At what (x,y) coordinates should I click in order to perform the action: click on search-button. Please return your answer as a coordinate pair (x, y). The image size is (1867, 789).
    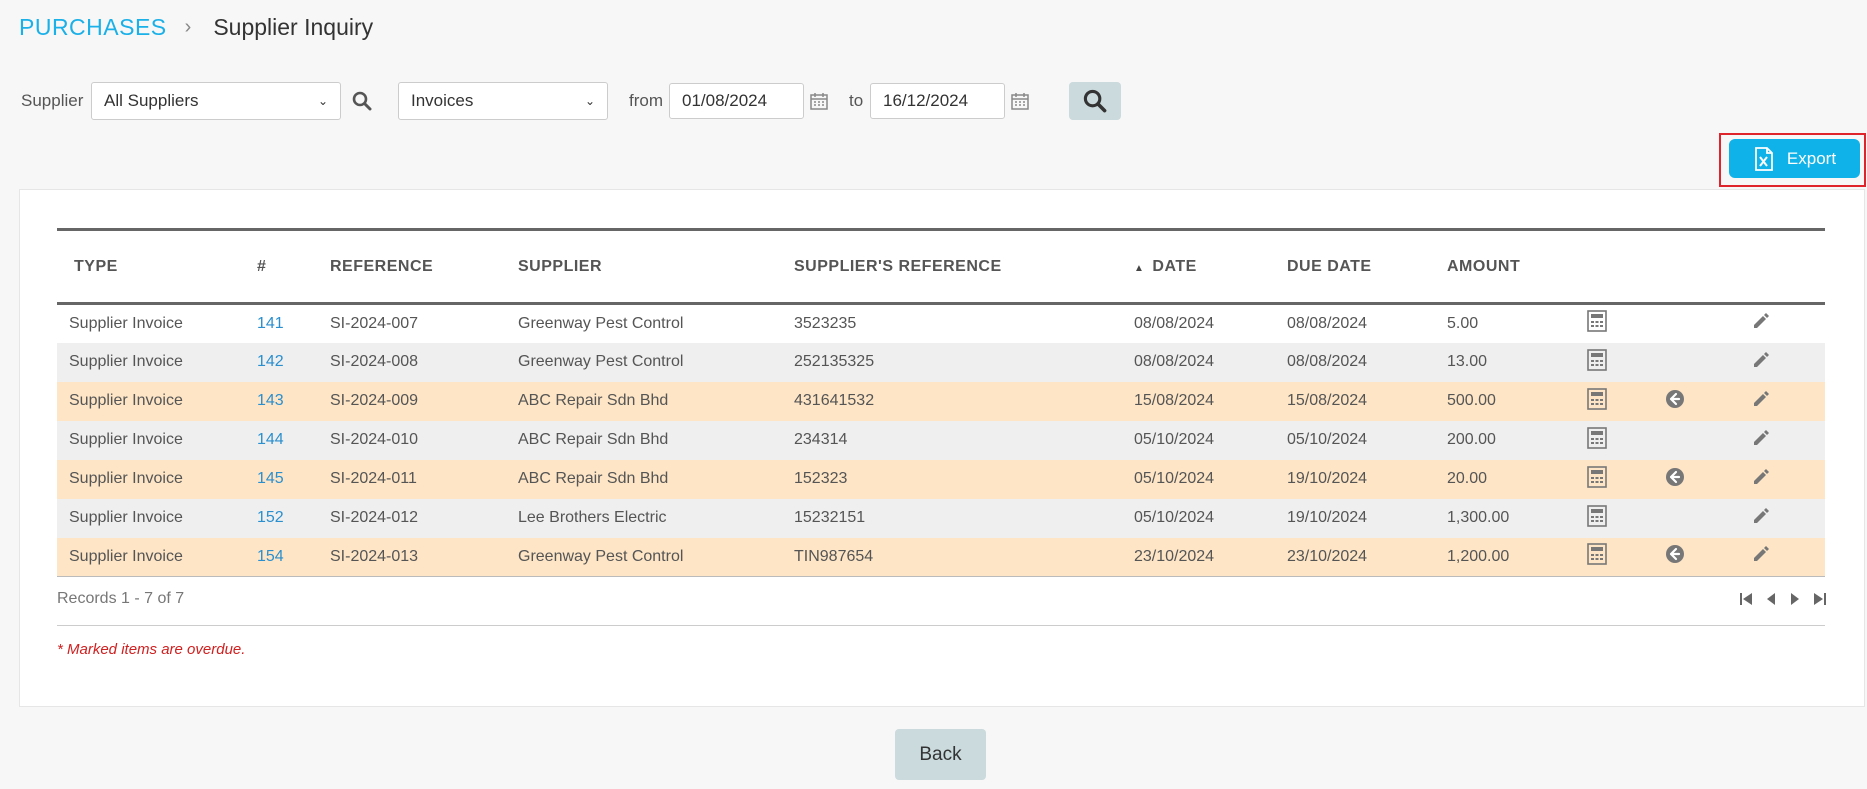
    Looking at the image, I should click on (1095, 101).